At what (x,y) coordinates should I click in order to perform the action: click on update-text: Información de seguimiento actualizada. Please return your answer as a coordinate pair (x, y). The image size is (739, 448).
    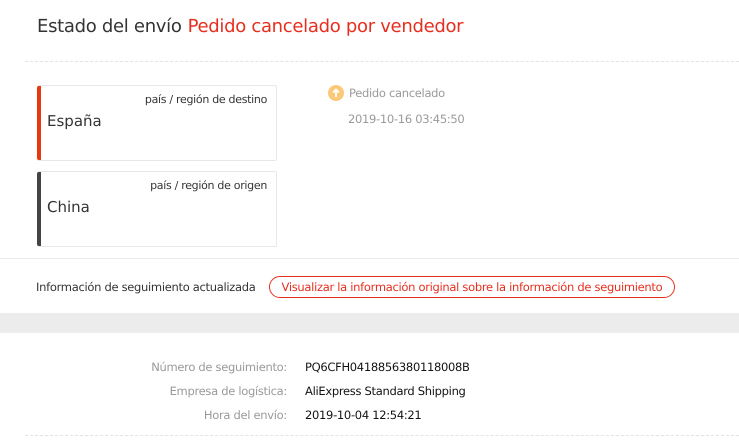
    Looking at the image, I should click on (146, 287).